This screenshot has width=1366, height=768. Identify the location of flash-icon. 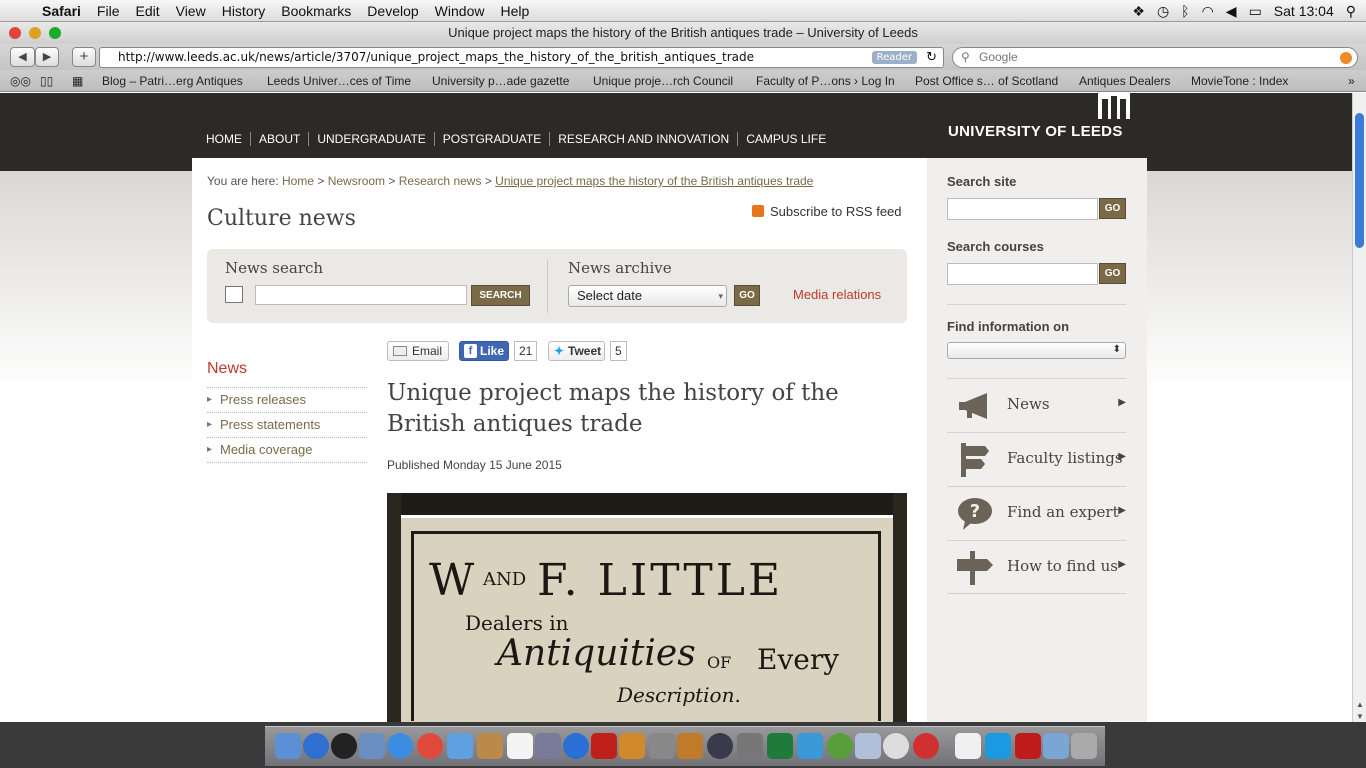
(1028, 746).